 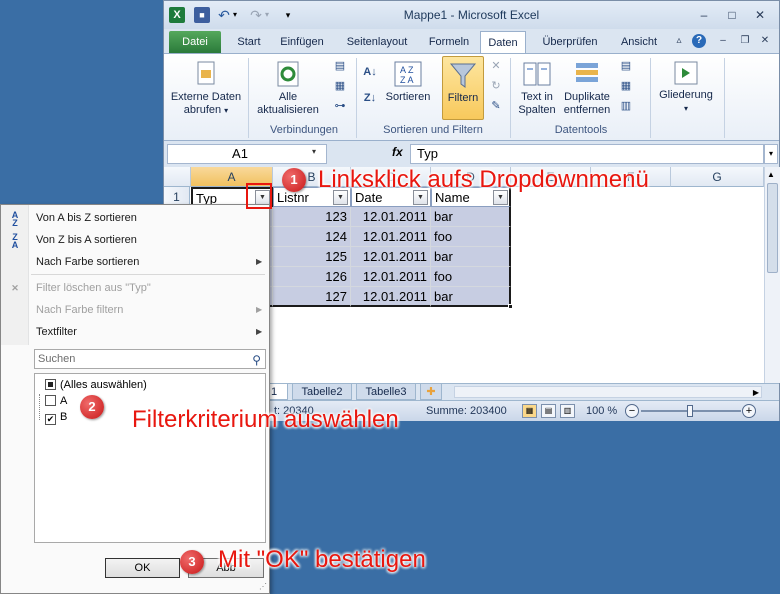 I want to click on close-button: ✕, so click(x=760, y=15).